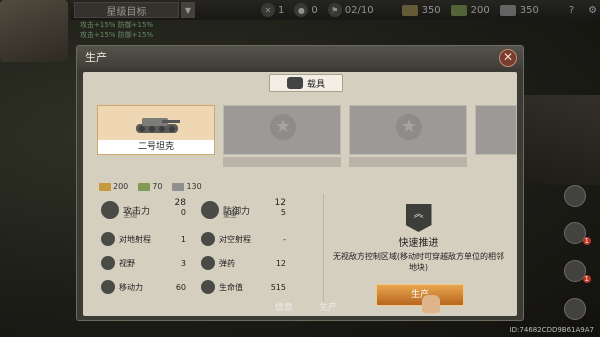  Describe the element at coordinates (284, 239) in the screenshot. I see `stat-value: -` at that location.